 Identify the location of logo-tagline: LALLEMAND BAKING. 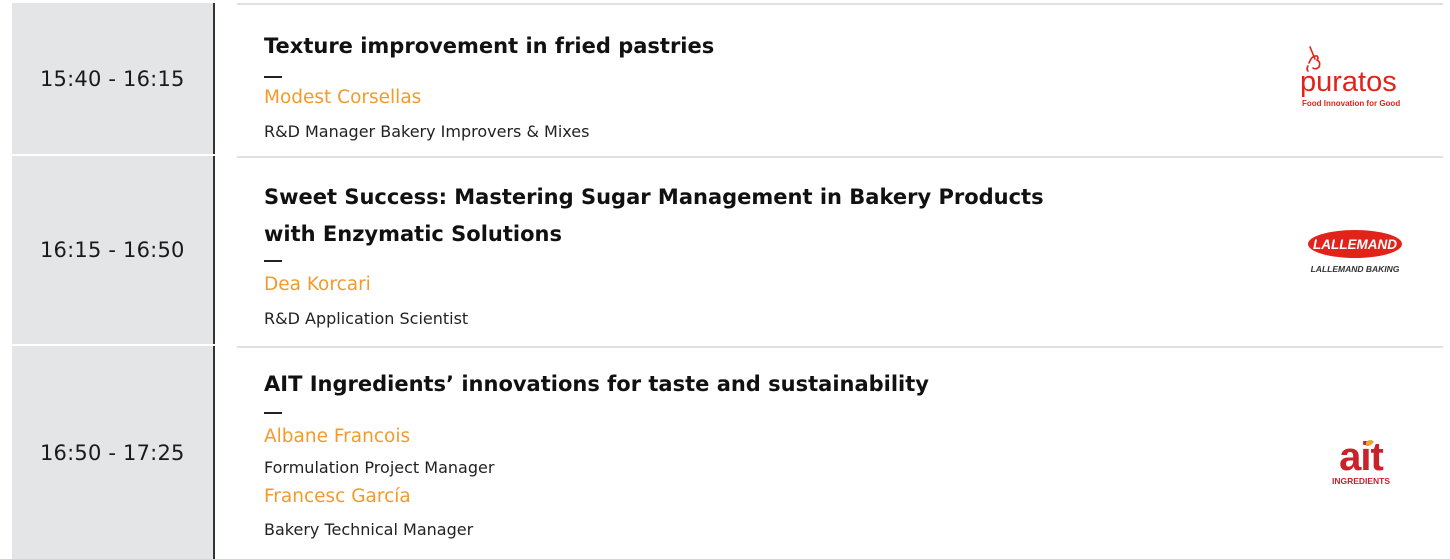
(1355, 269).